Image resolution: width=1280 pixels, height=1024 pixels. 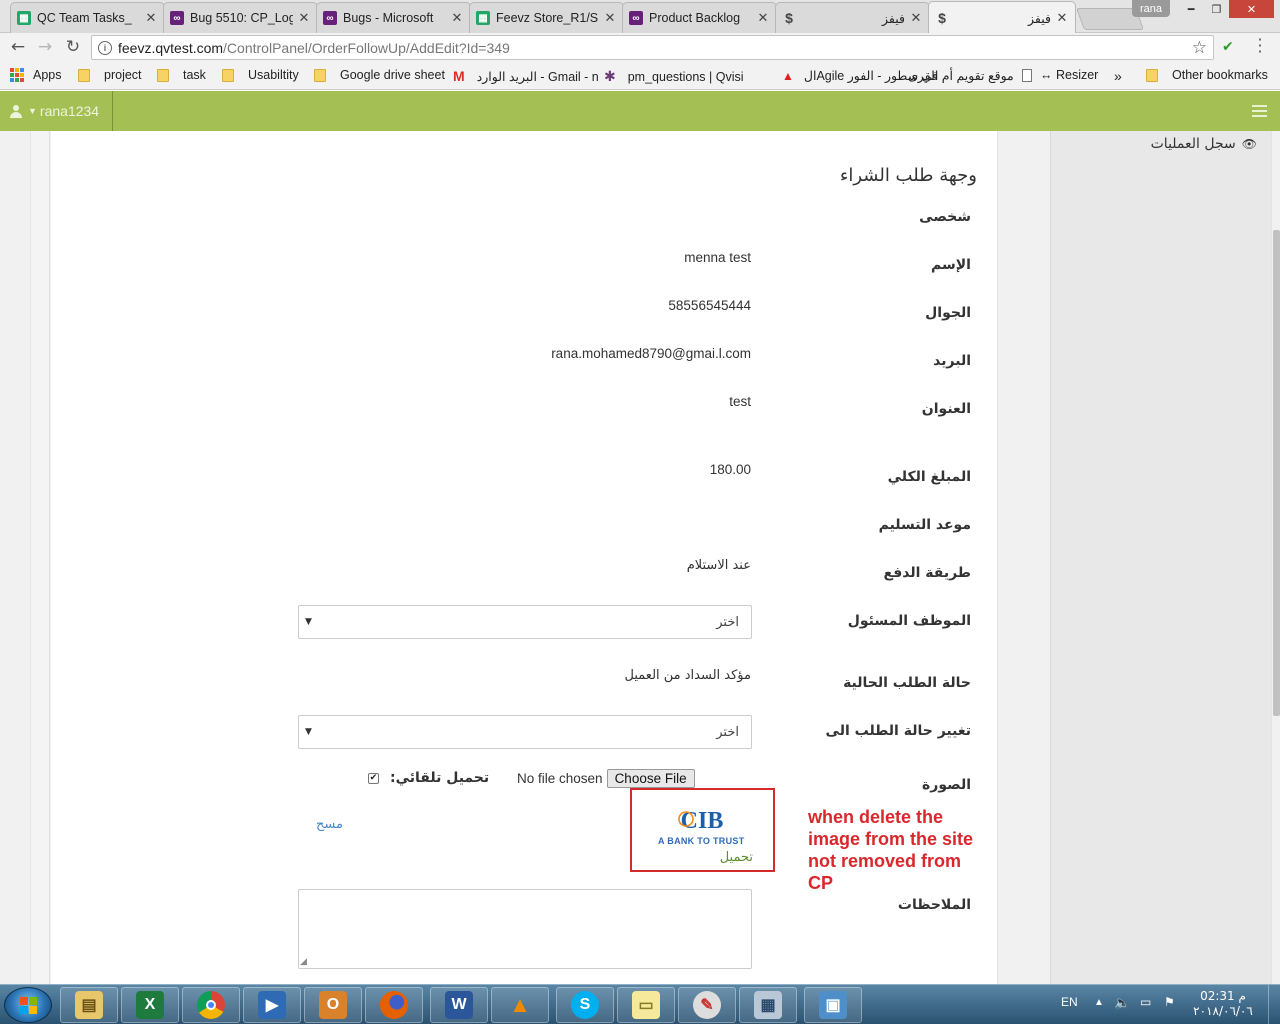 I want to click on extension-icon: ✔, so click(x=1228, y=47).